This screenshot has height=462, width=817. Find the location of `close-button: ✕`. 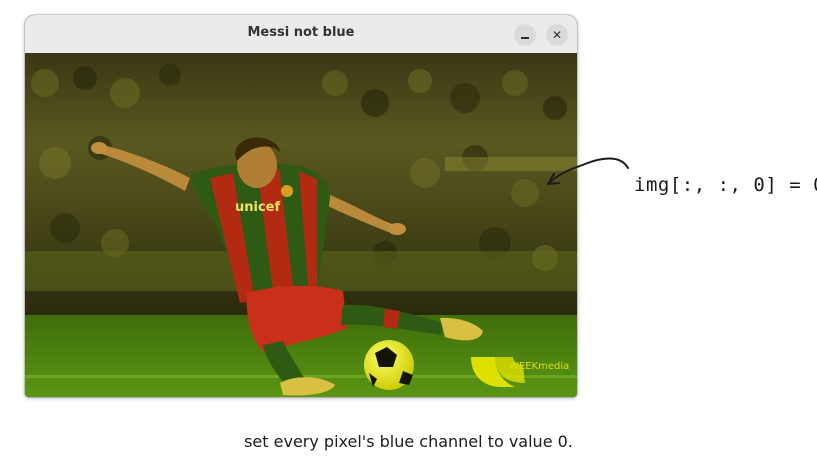

close-button: ✕ is located at coordinates (557, 35).